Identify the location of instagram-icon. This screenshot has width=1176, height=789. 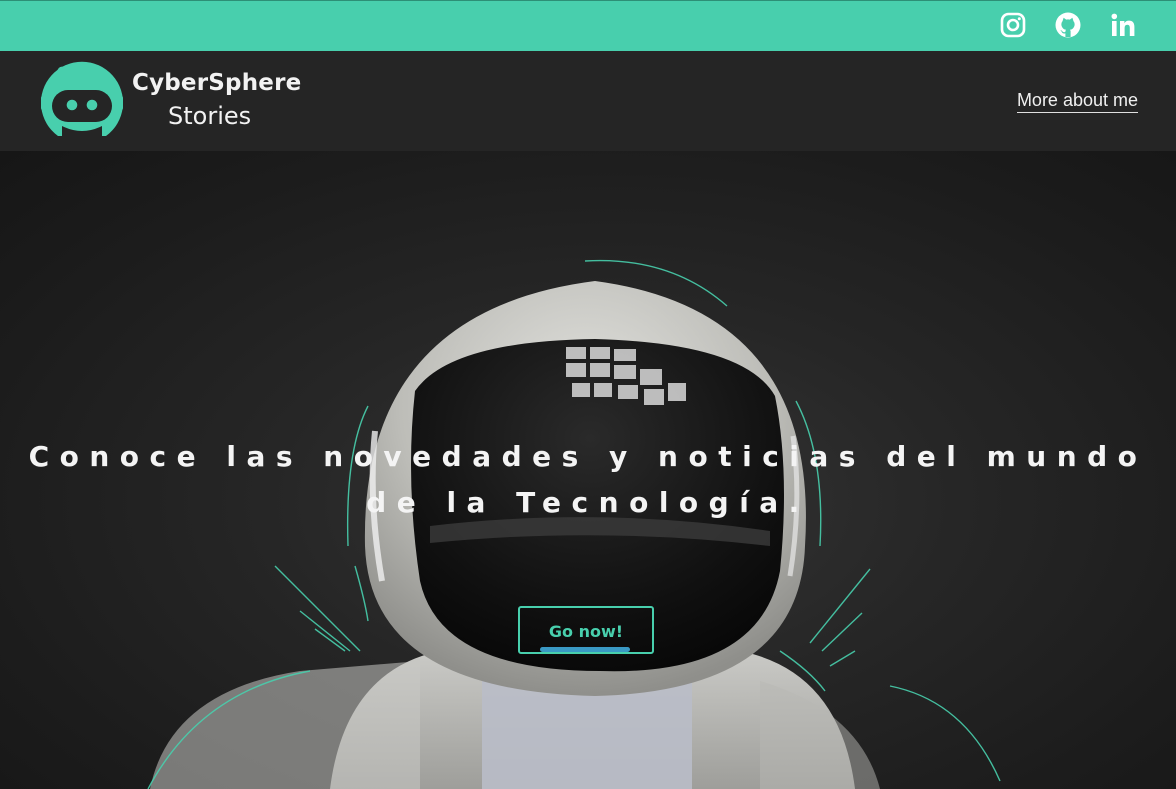
(1013, 25).